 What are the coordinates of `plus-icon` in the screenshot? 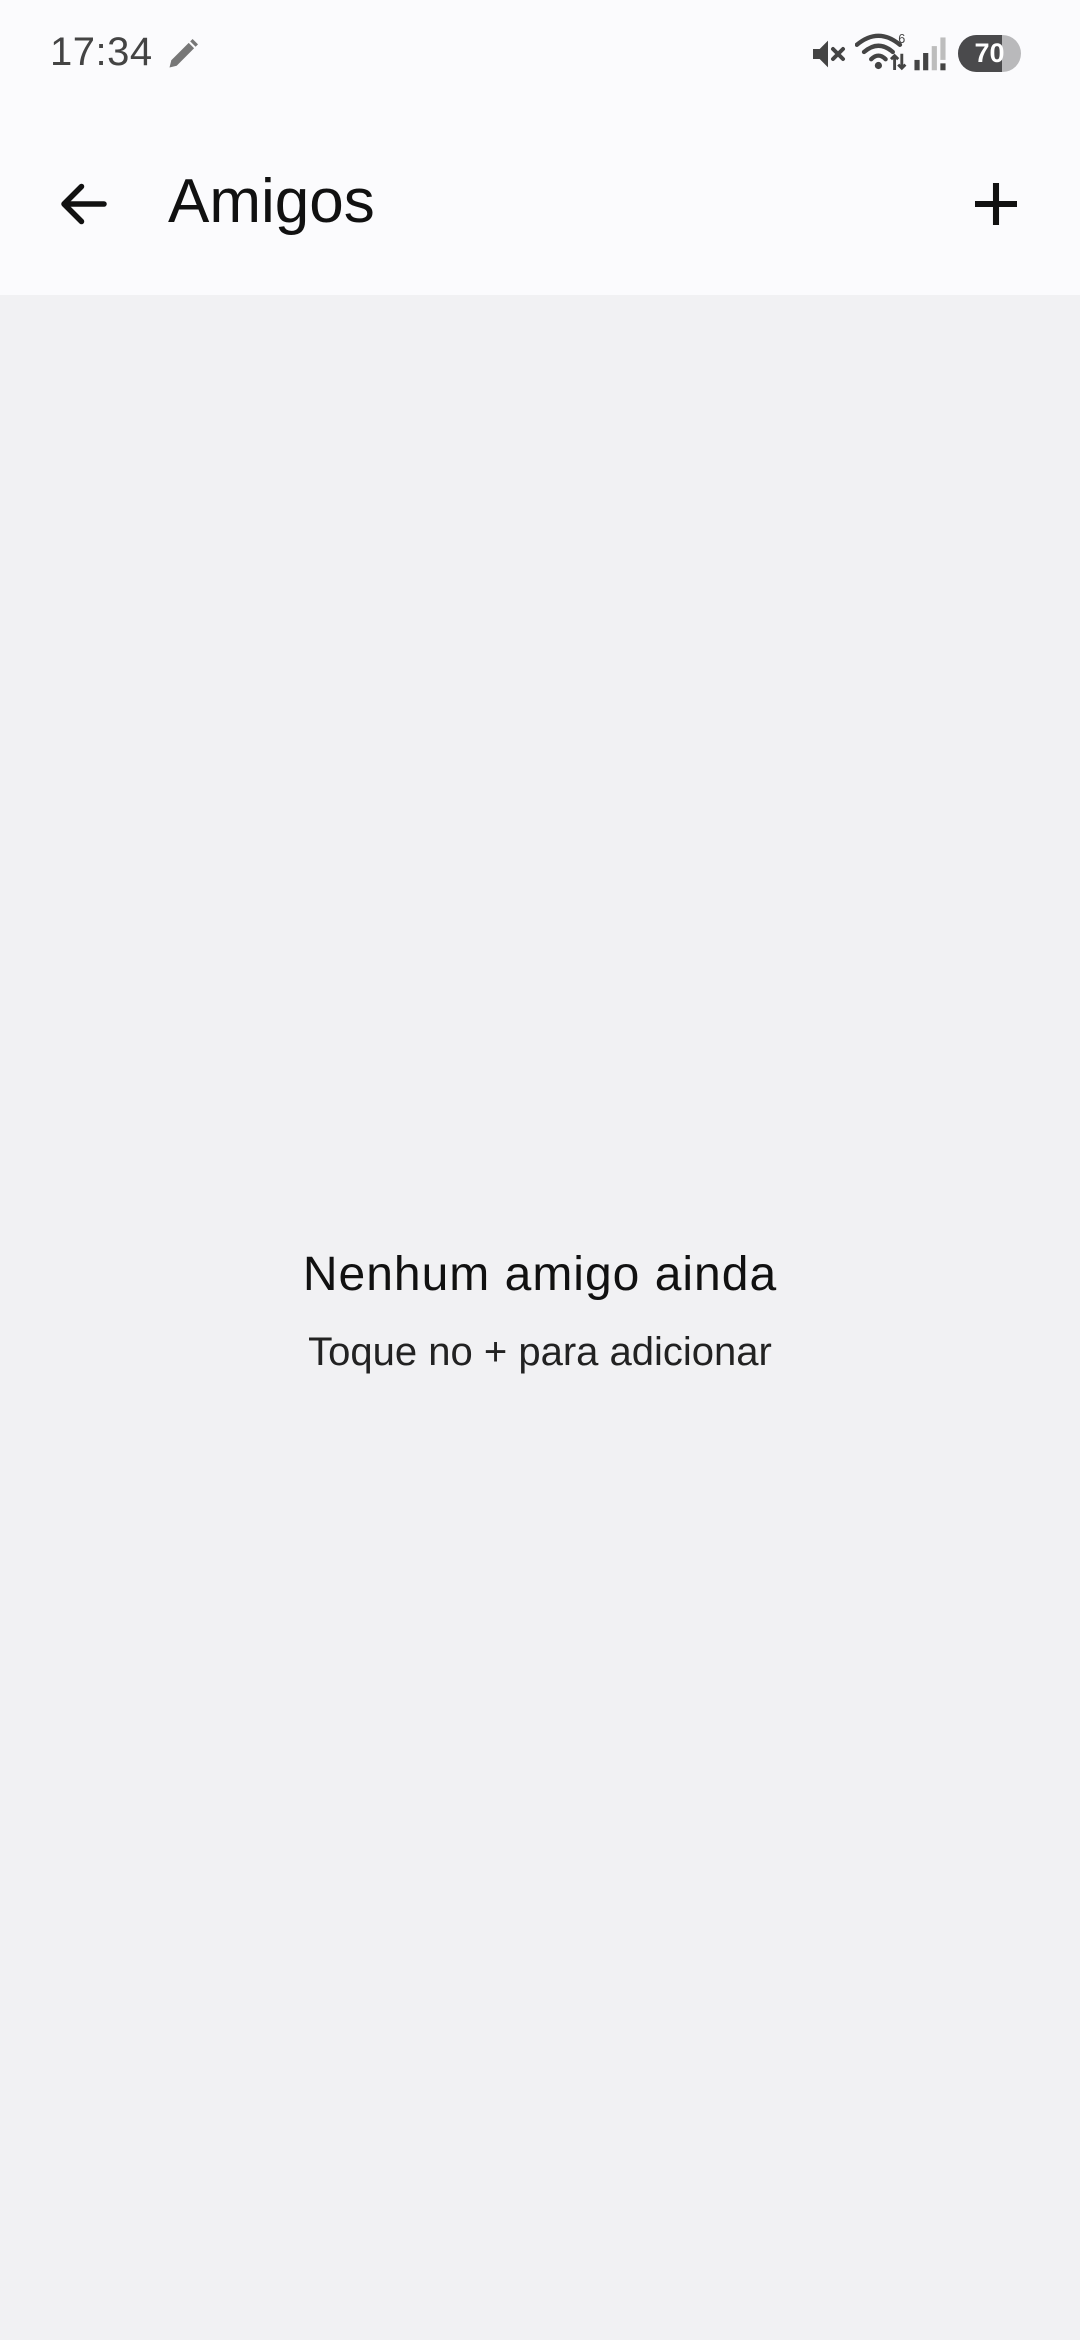 It's located at (996, 204).